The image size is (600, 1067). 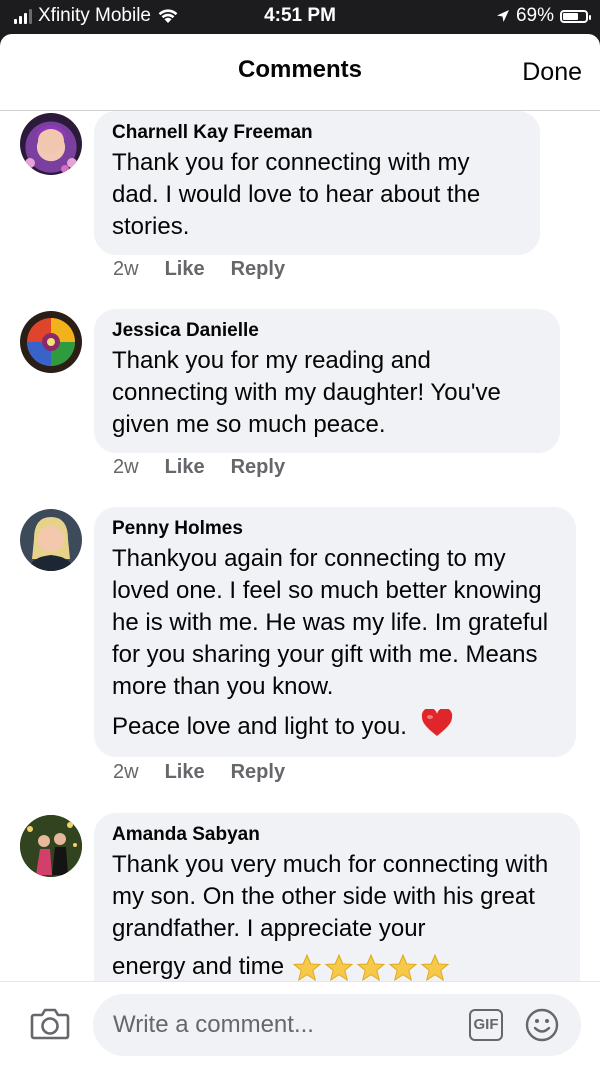 What do you see at coordinates (552, 72) in the screenshot?
I see `done-button: Done` at bounding box center [552, 72].